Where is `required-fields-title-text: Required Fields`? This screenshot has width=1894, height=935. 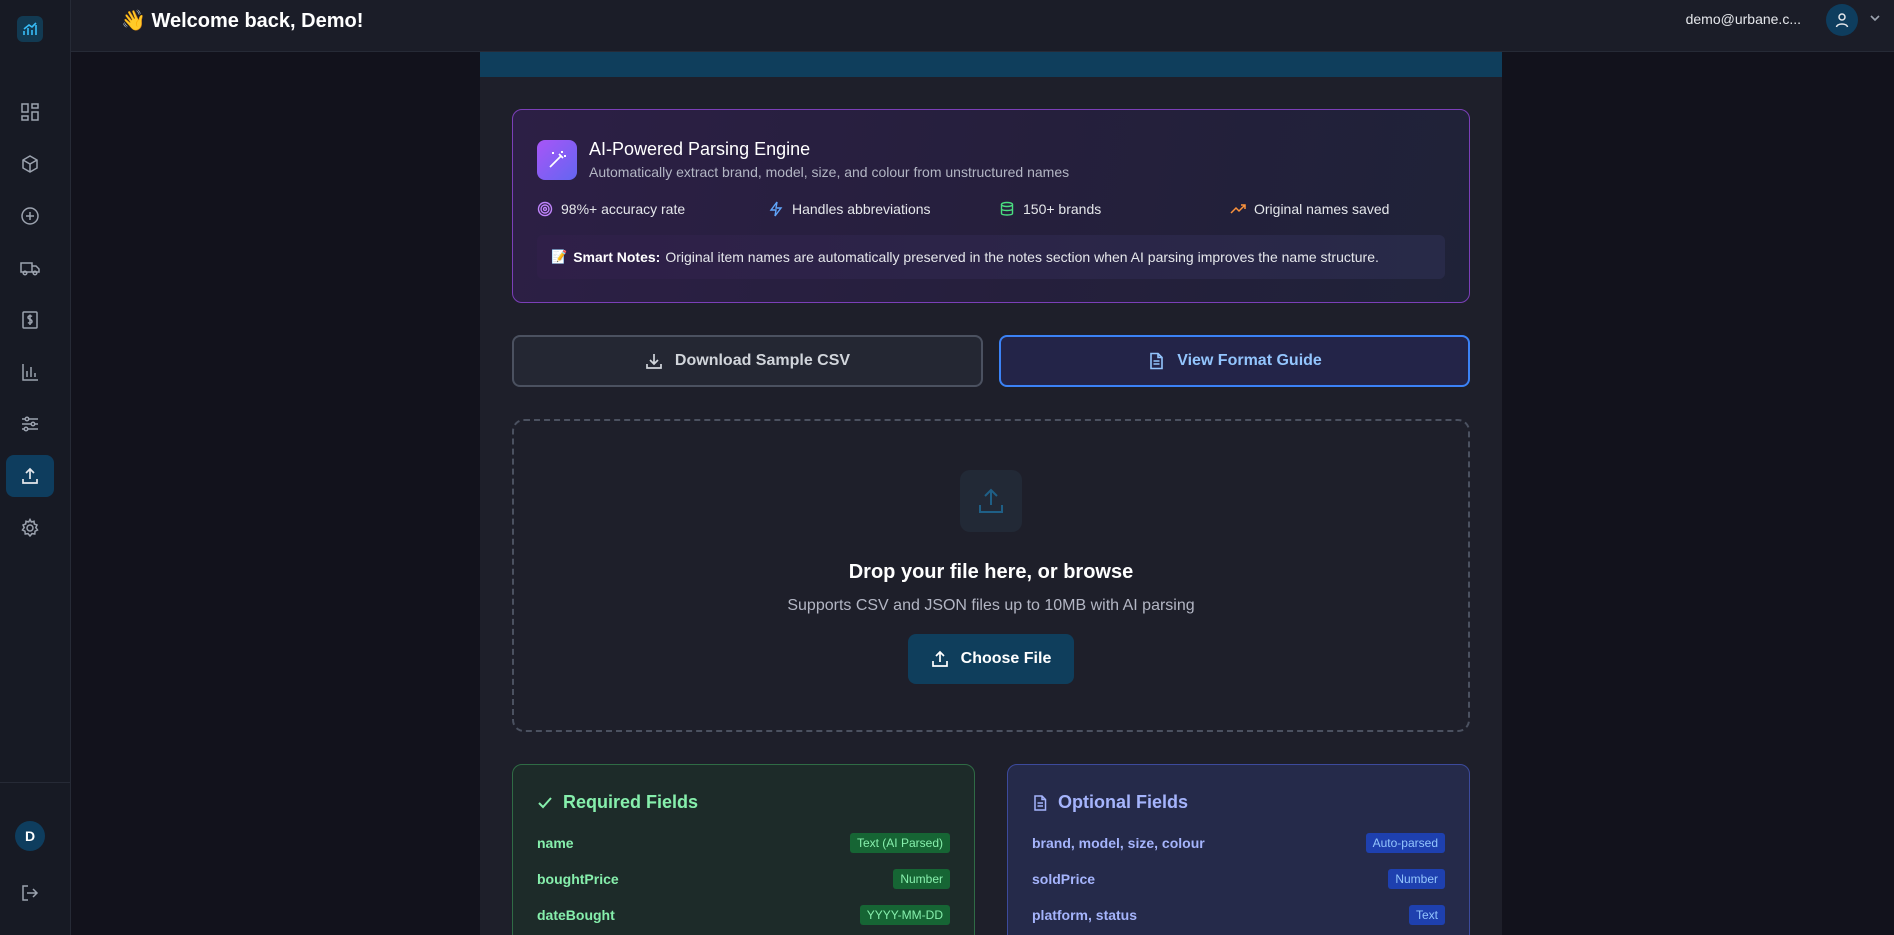 required-fields-title-text: Required Fields is located at coordinates (631, 802).